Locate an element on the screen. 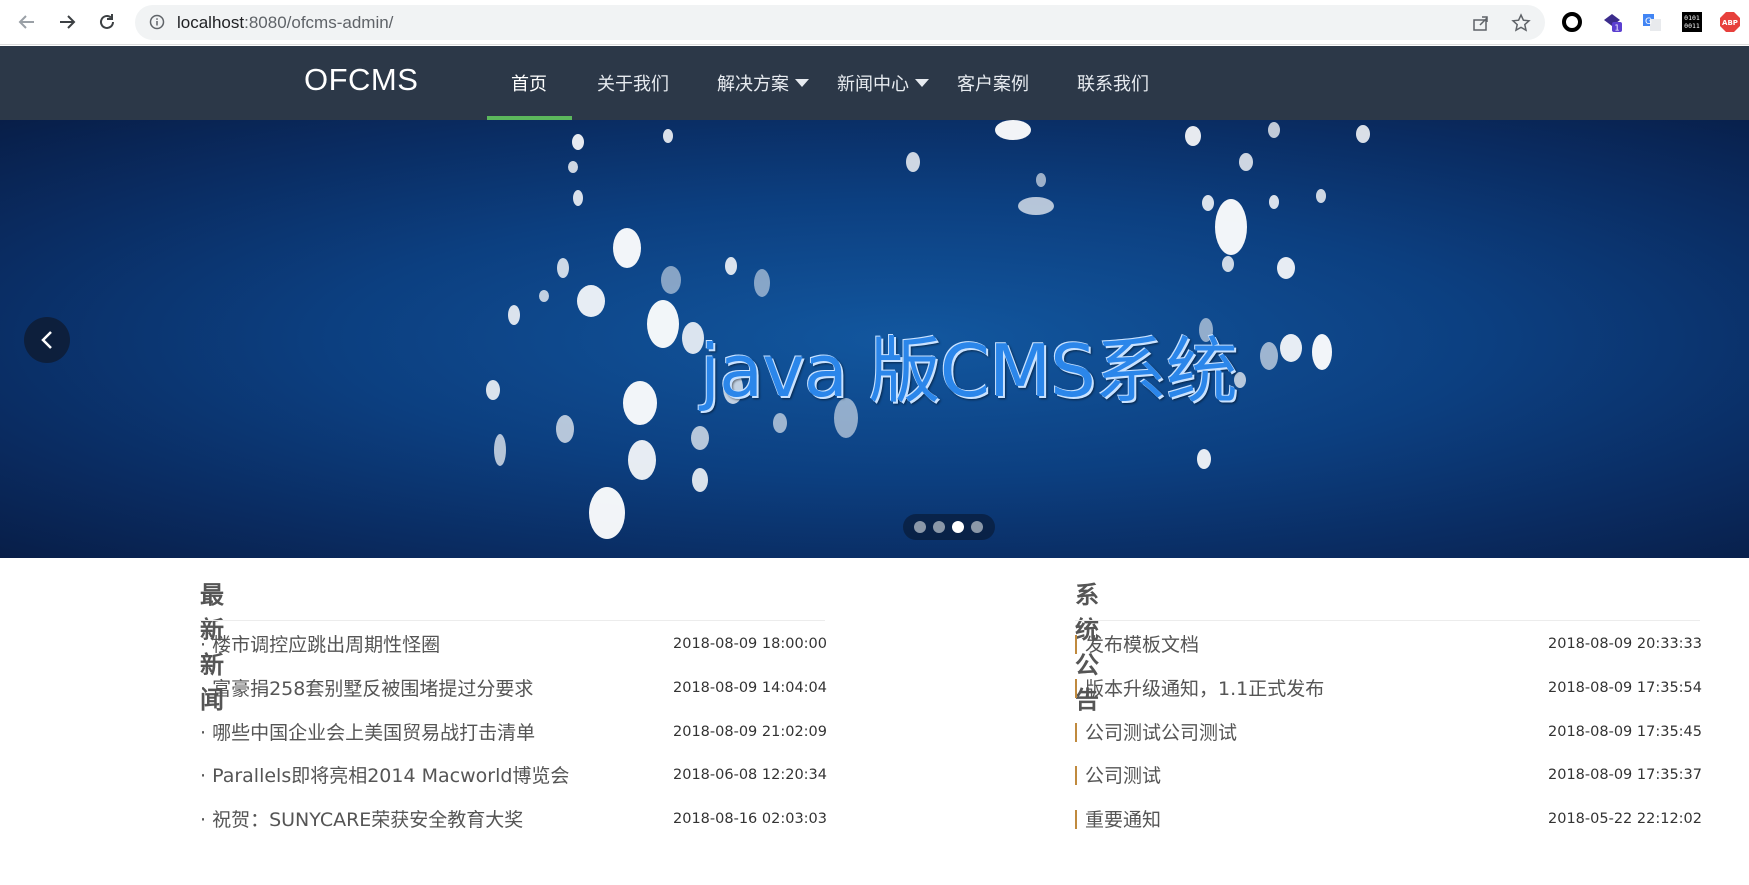 This screenshot has height=885, width=1749. binary-icon: 01010011 is located at coordinates (1692, 22).